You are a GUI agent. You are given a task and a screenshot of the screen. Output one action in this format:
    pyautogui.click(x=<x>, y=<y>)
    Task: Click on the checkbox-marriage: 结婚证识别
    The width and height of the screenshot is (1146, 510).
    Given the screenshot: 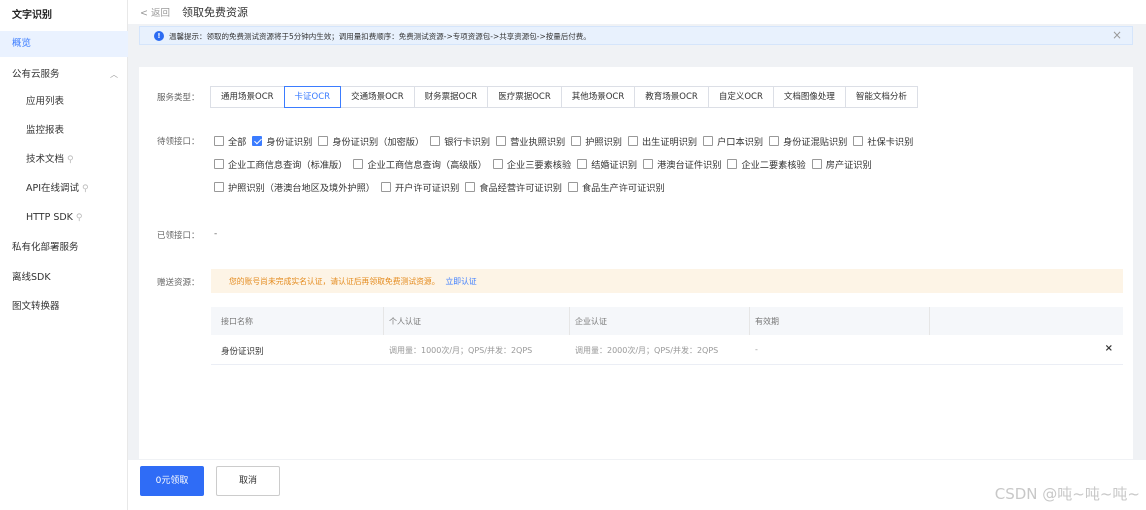 What is the action you would take?
    pyautogui.click(x=607, y=164)
    